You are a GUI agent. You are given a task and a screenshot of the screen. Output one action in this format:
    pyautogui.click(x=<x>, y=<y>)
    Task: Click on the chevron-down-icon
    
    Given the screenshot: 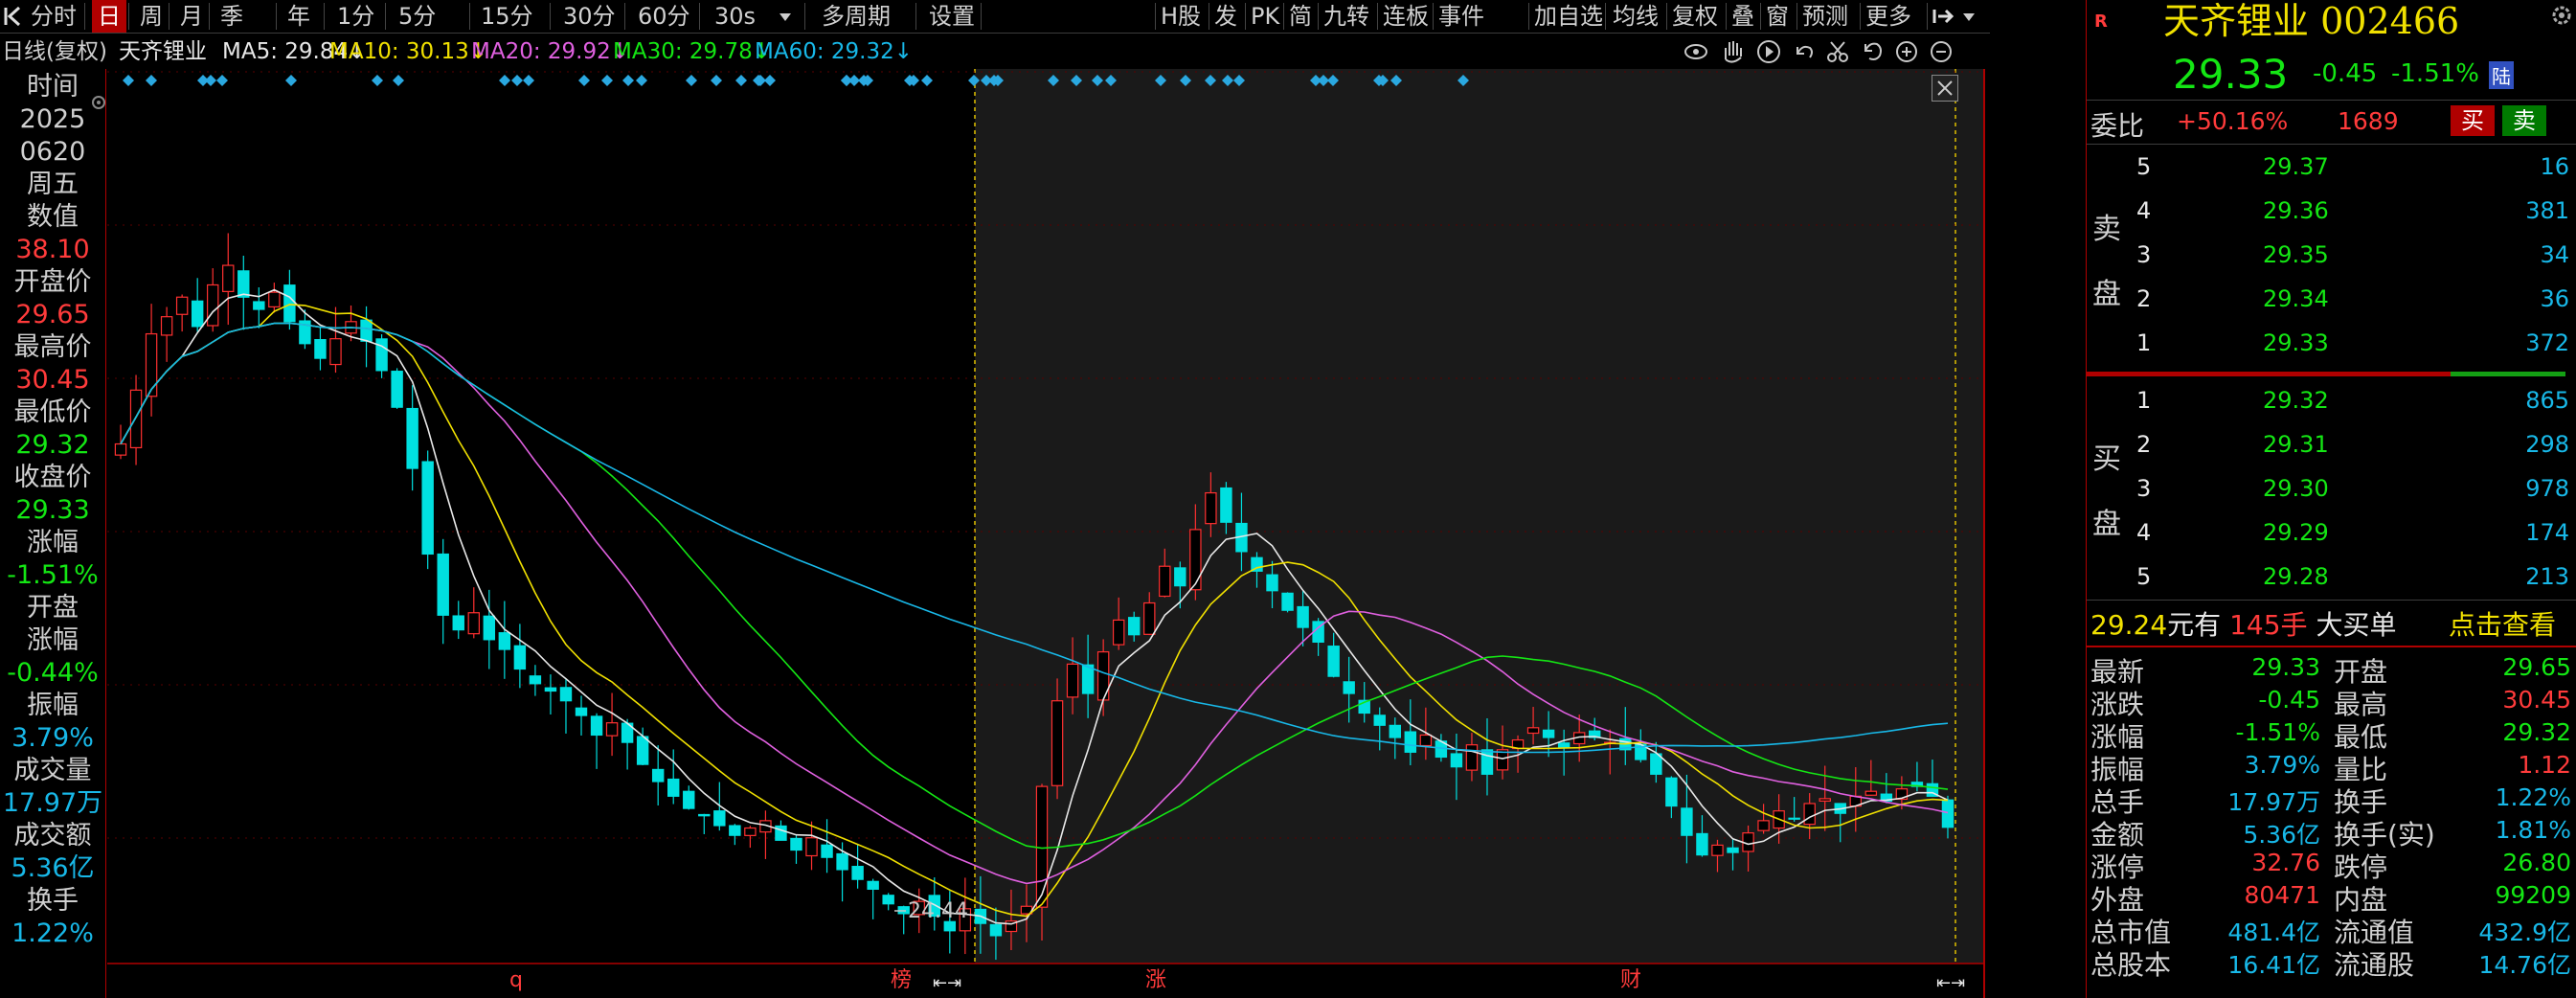 What is the action you would take?
    pyautogui.click(x=785, y=17)
    